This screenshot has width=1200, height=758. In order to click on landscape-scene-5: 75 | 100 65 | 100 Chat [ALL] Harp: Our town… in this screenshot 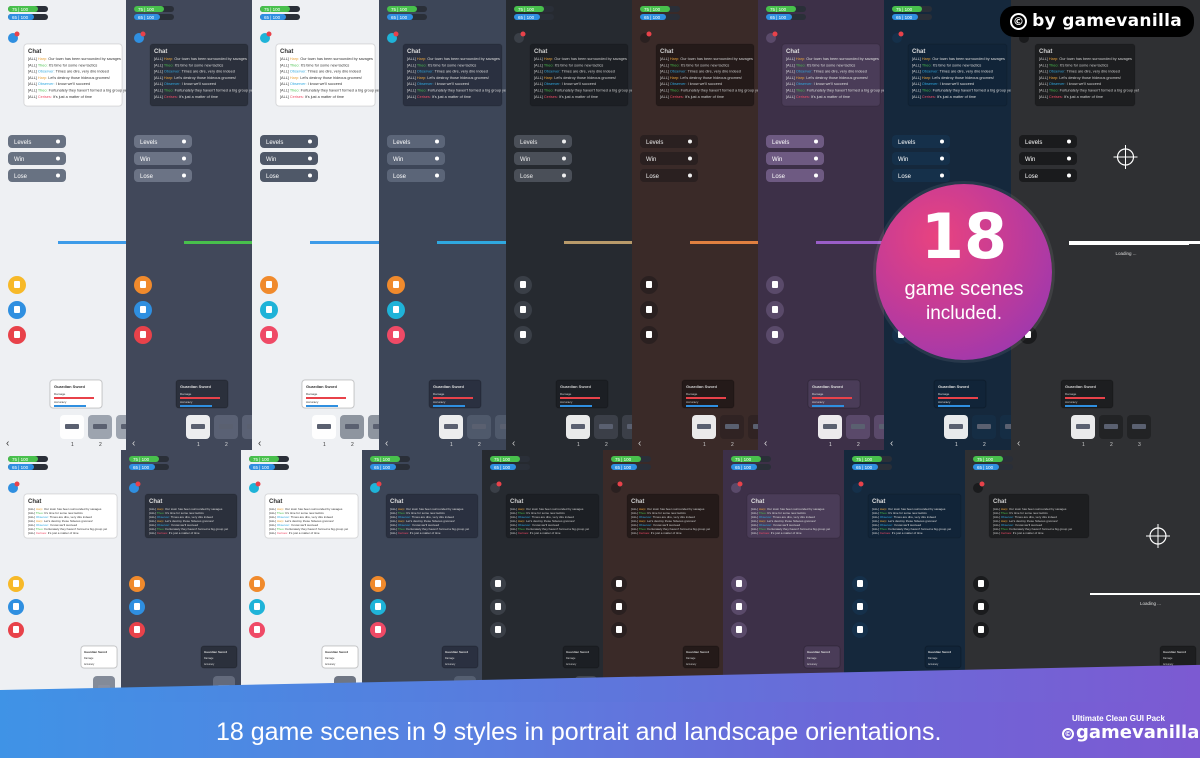, I will do `click(542, 581)`.